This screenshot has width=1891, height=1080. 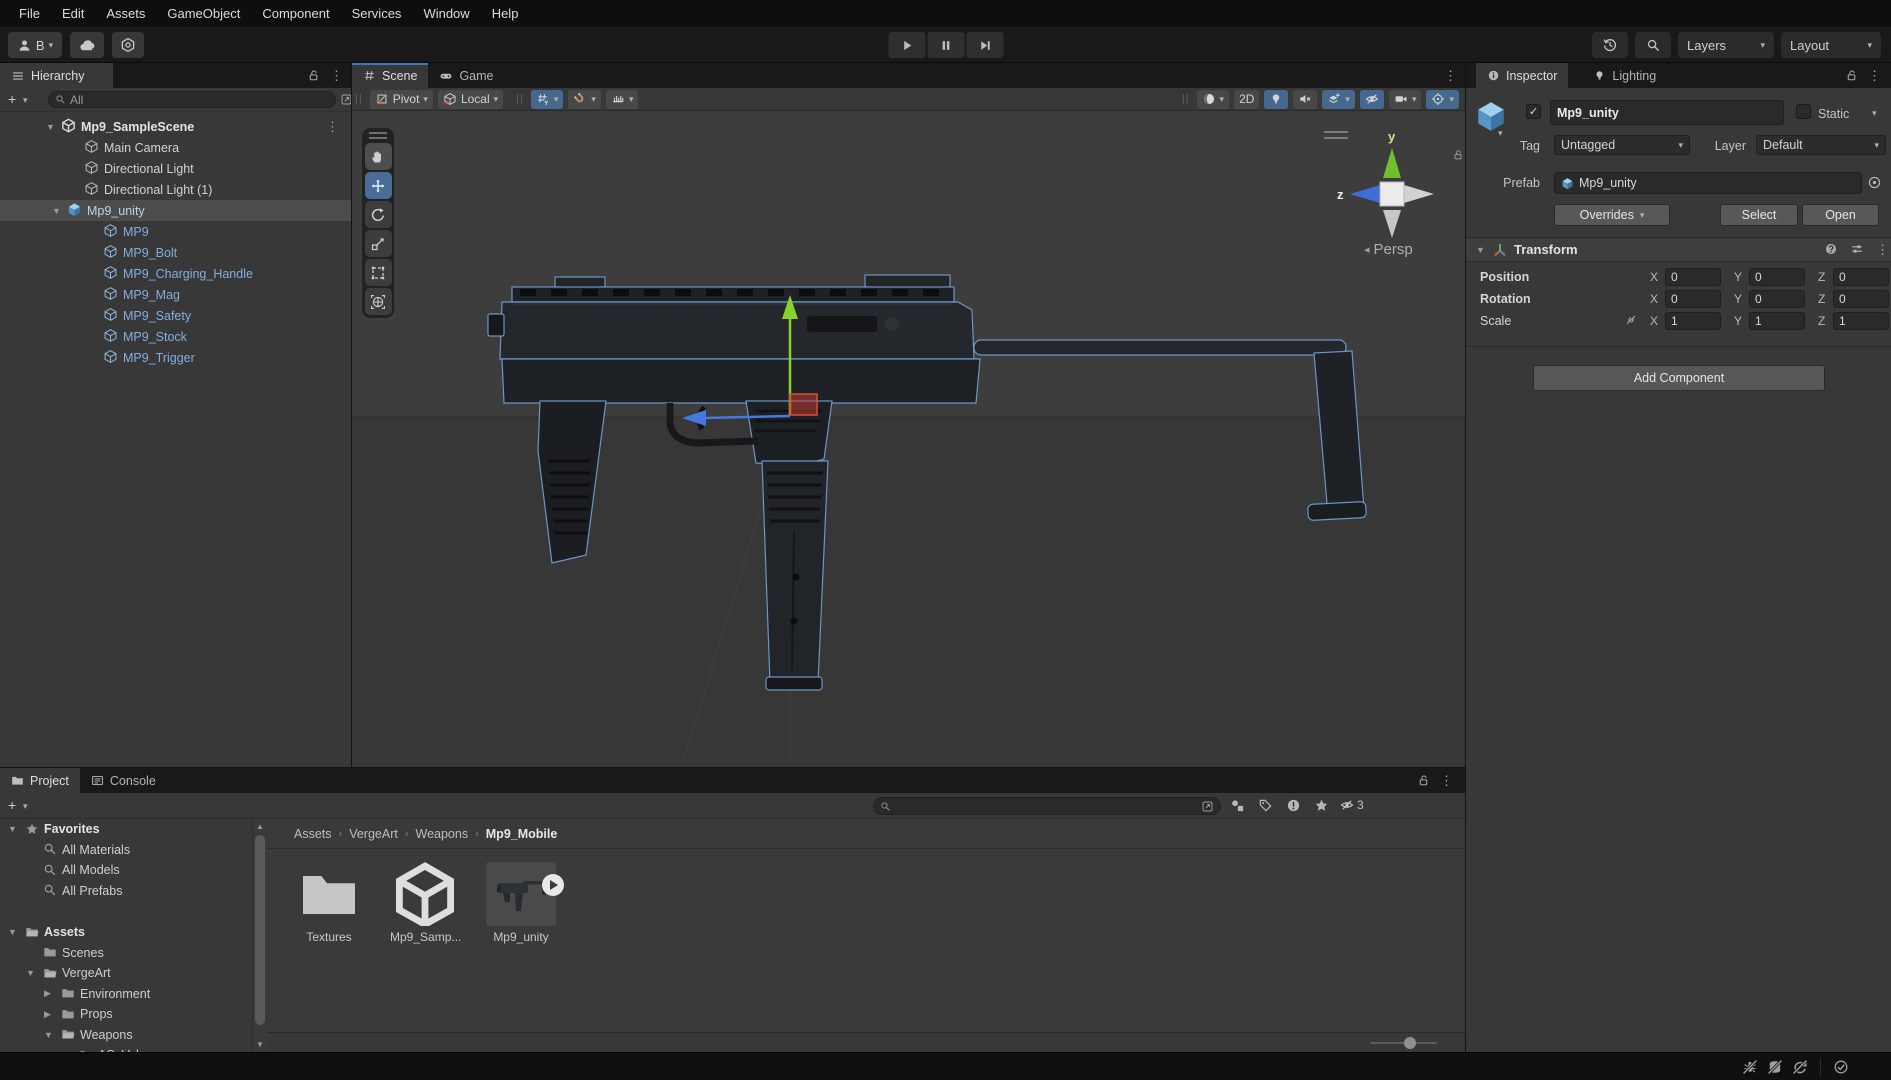 I want to click on tree-folder-props: ▶ Props, so click(x=126, y=1014).